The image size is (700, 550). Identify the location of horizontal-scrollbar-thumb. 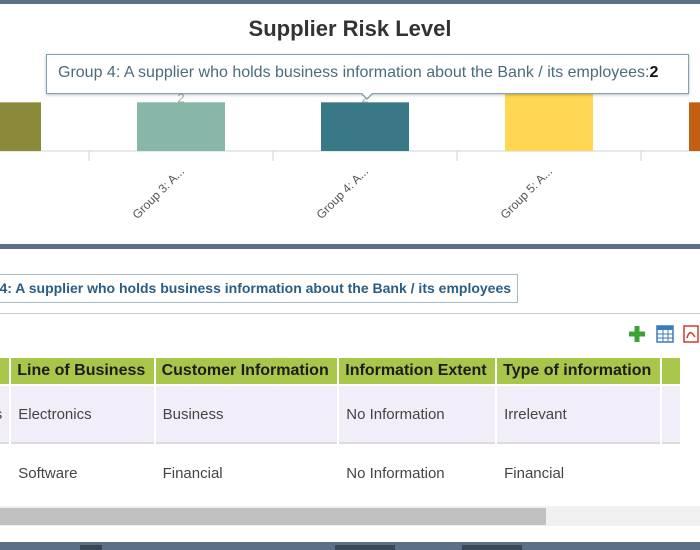
(273, 516).